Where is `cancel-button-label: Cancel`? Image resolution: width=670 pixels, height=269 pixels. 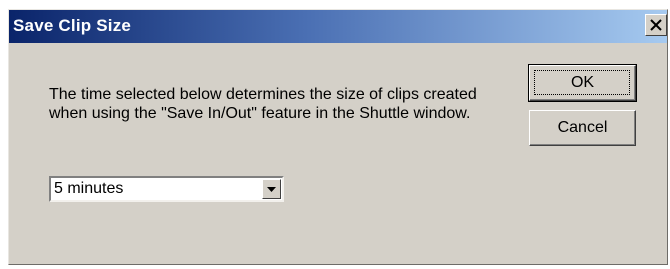
cancel-button-label: Cancel is located at coordinates (582, 127).